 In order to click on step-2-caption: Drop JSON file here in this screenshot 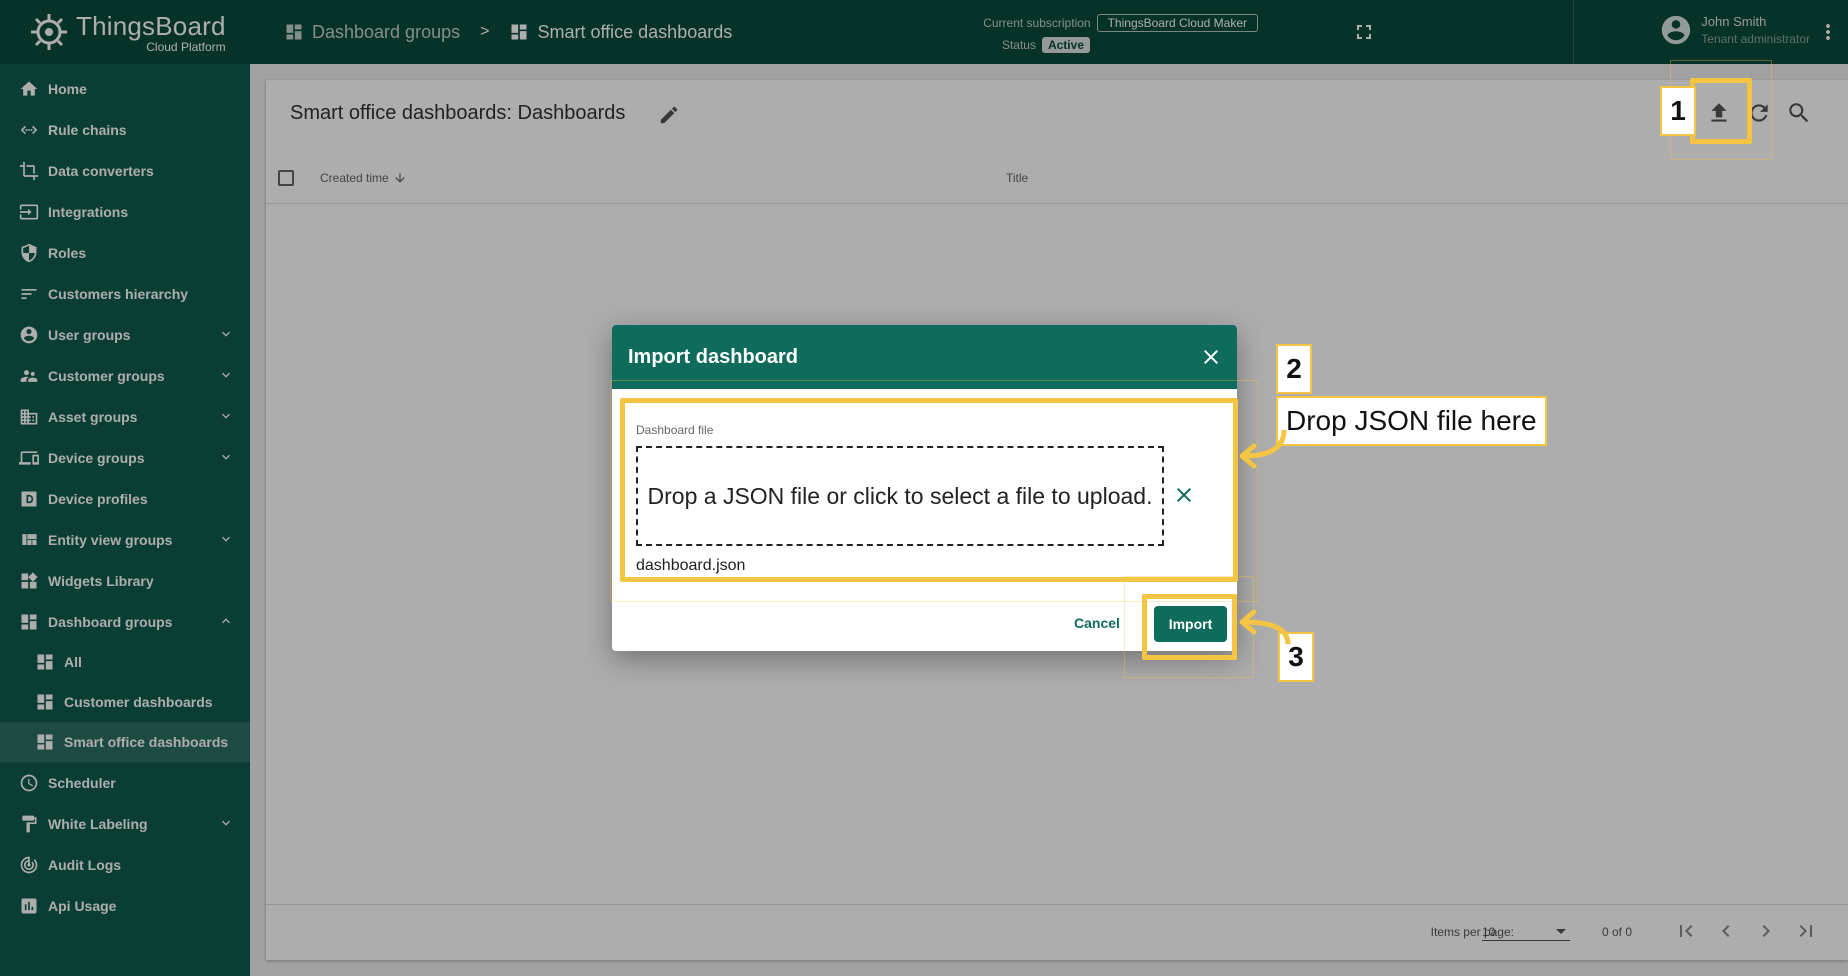, I will do `click(1411, 421)`.